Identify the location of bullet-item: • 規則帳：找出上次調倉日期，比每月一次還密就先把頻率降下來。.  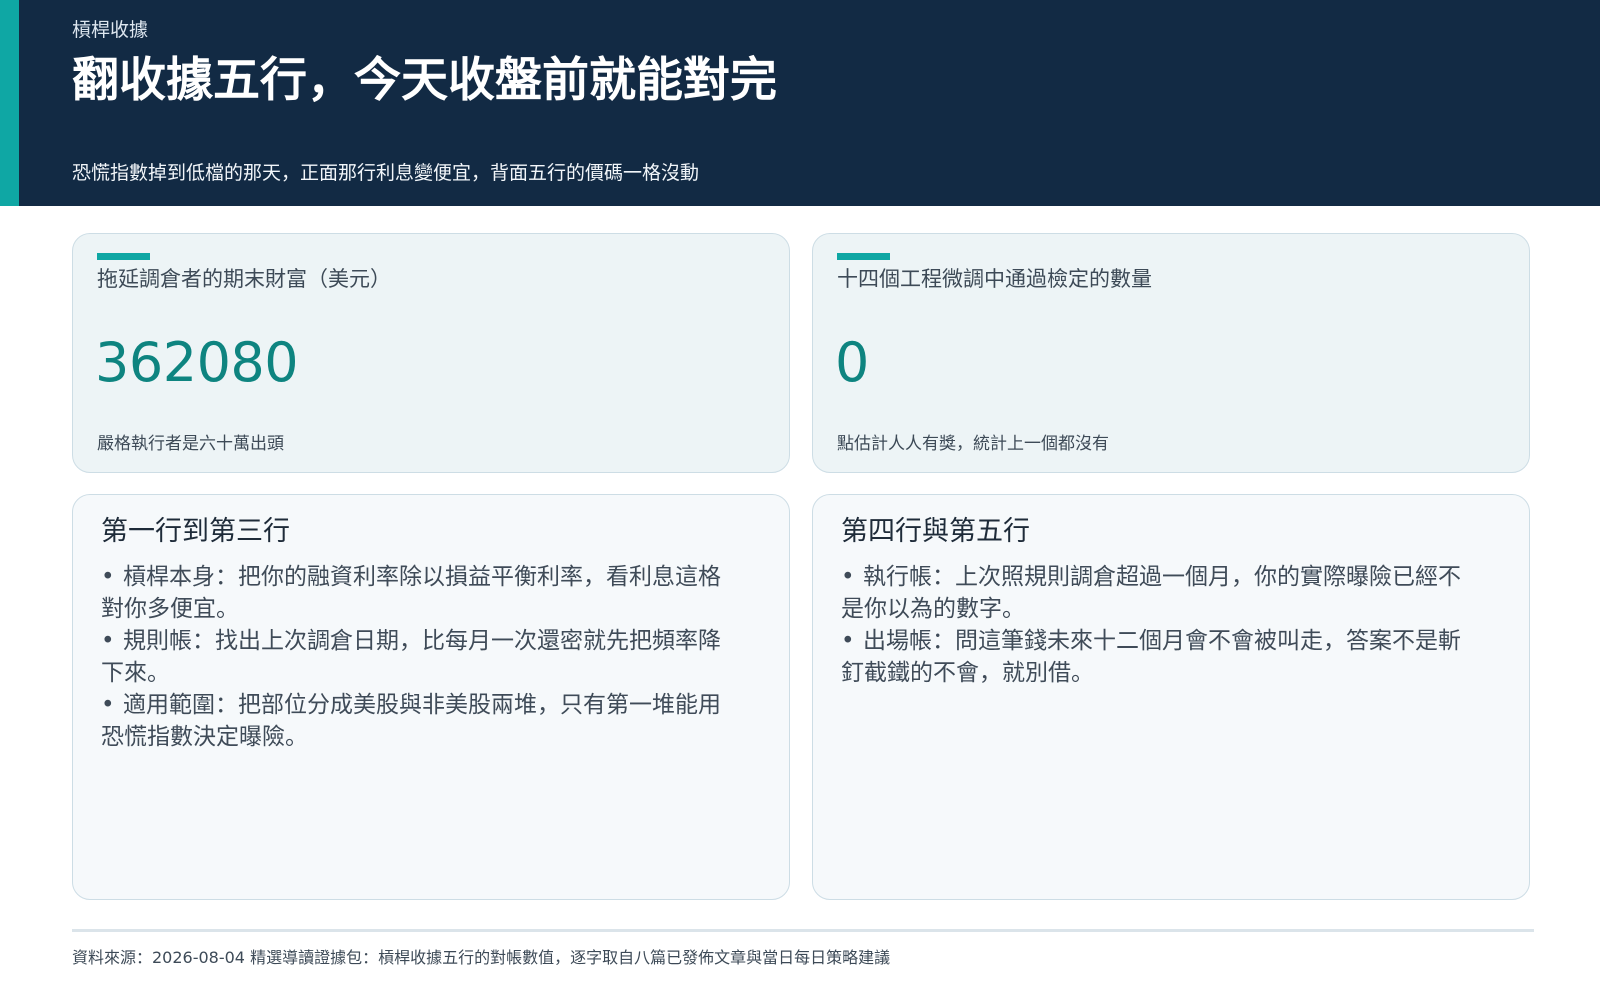
(421, 657).